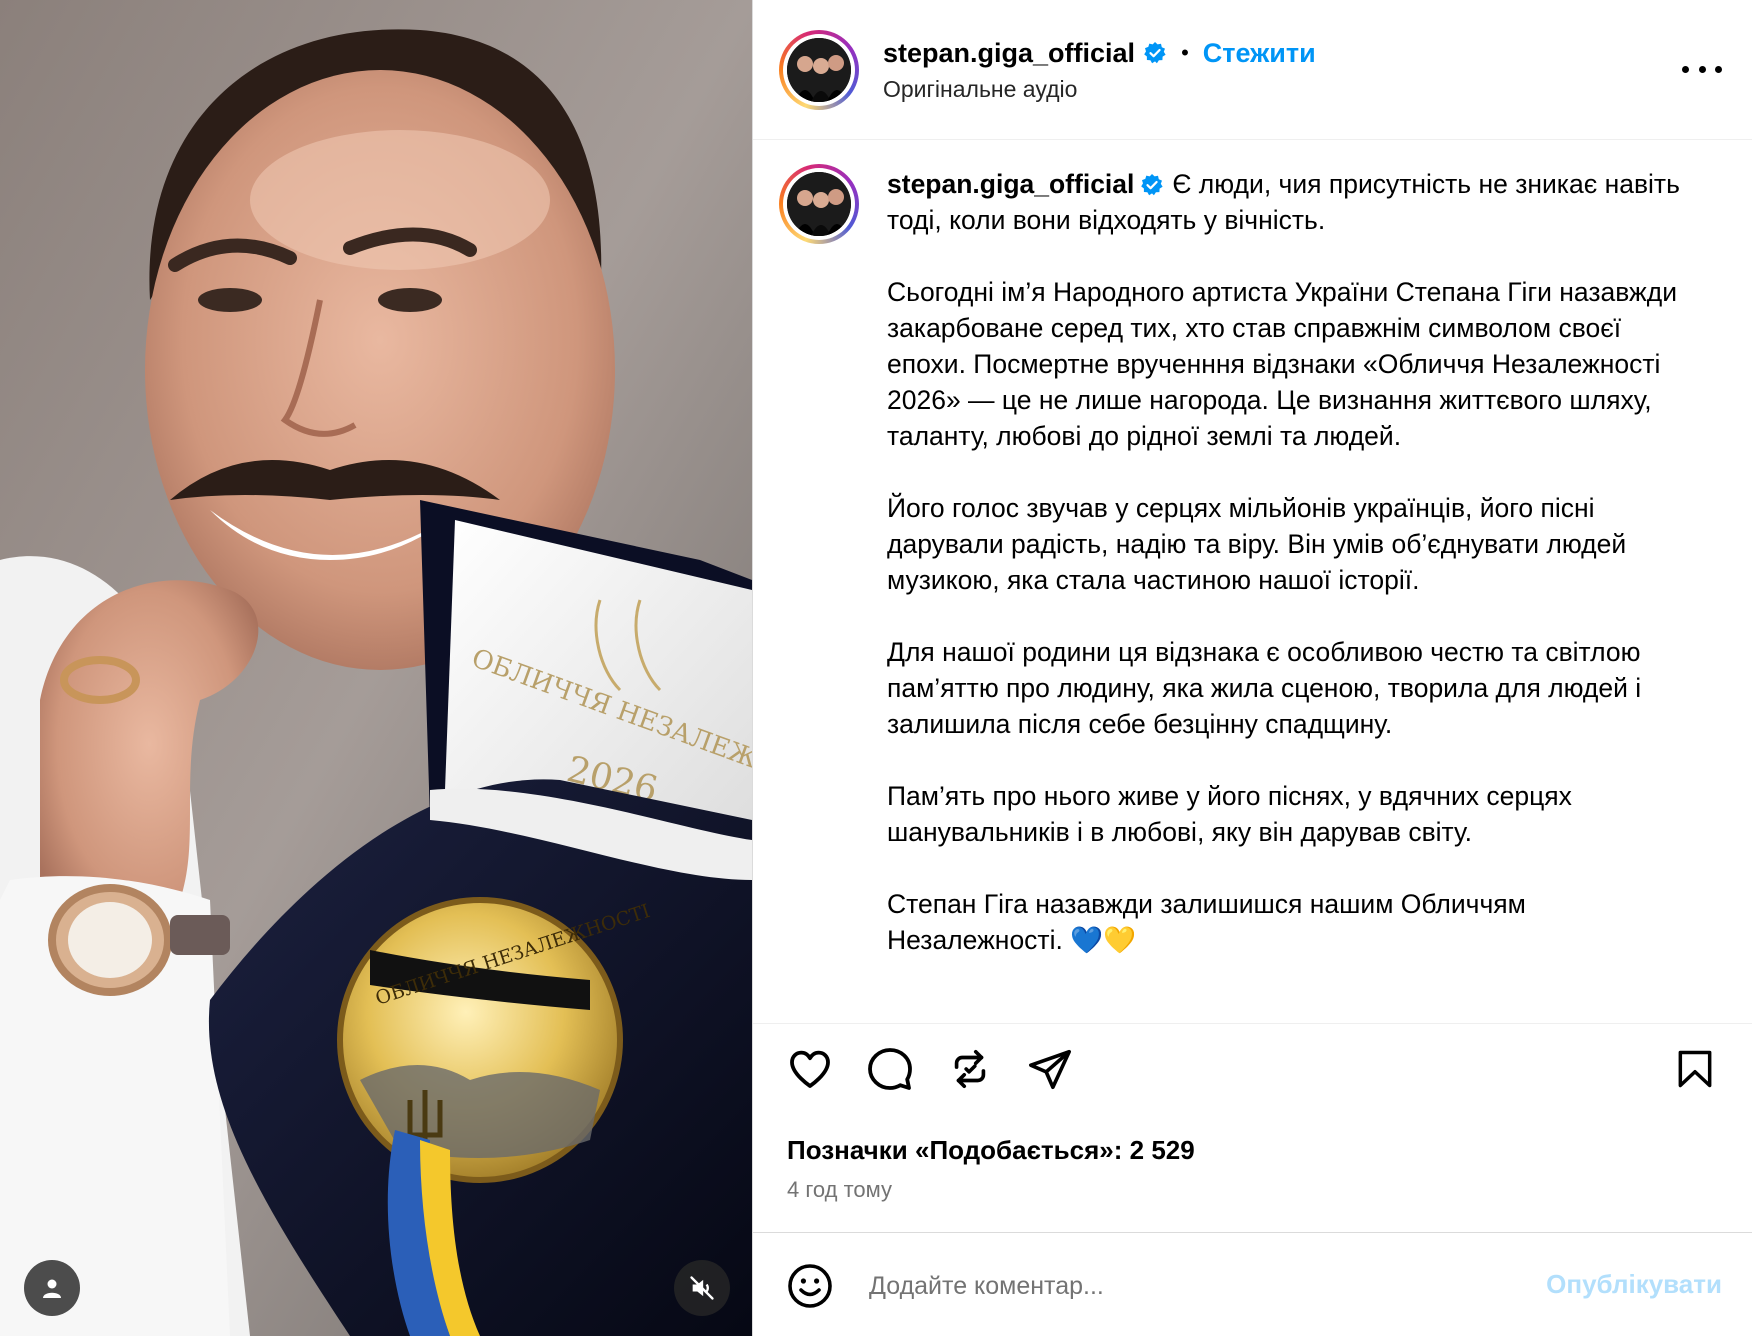 The width and height of the screenshot is (1752, 1336). What do you see at coordinates (1009, 53) in the screenshot?
I see `author-username: stepan.giga_official` at bounding box center [1009, 53].